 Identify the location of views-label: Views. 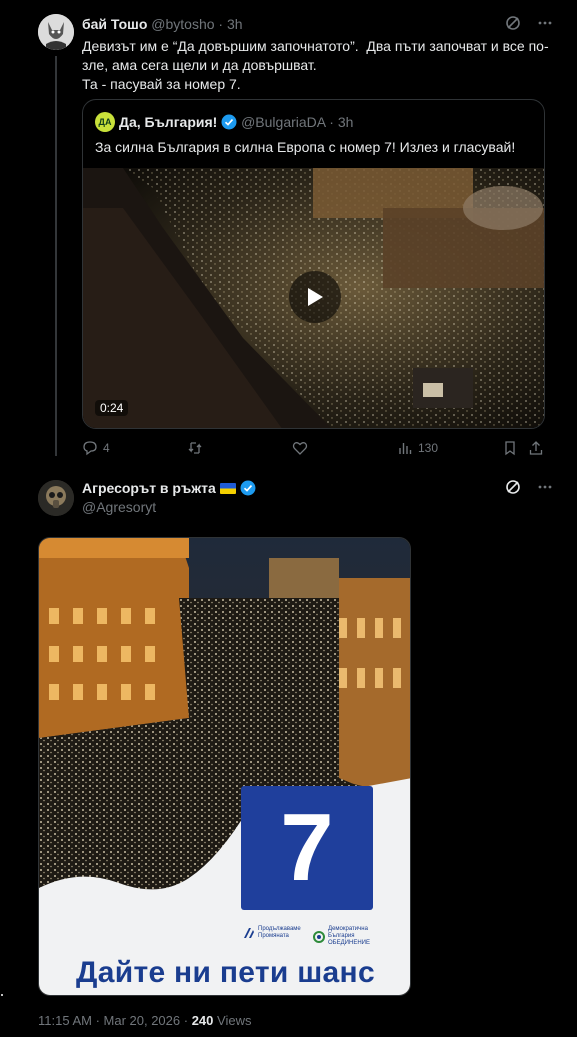
(234, 1020).